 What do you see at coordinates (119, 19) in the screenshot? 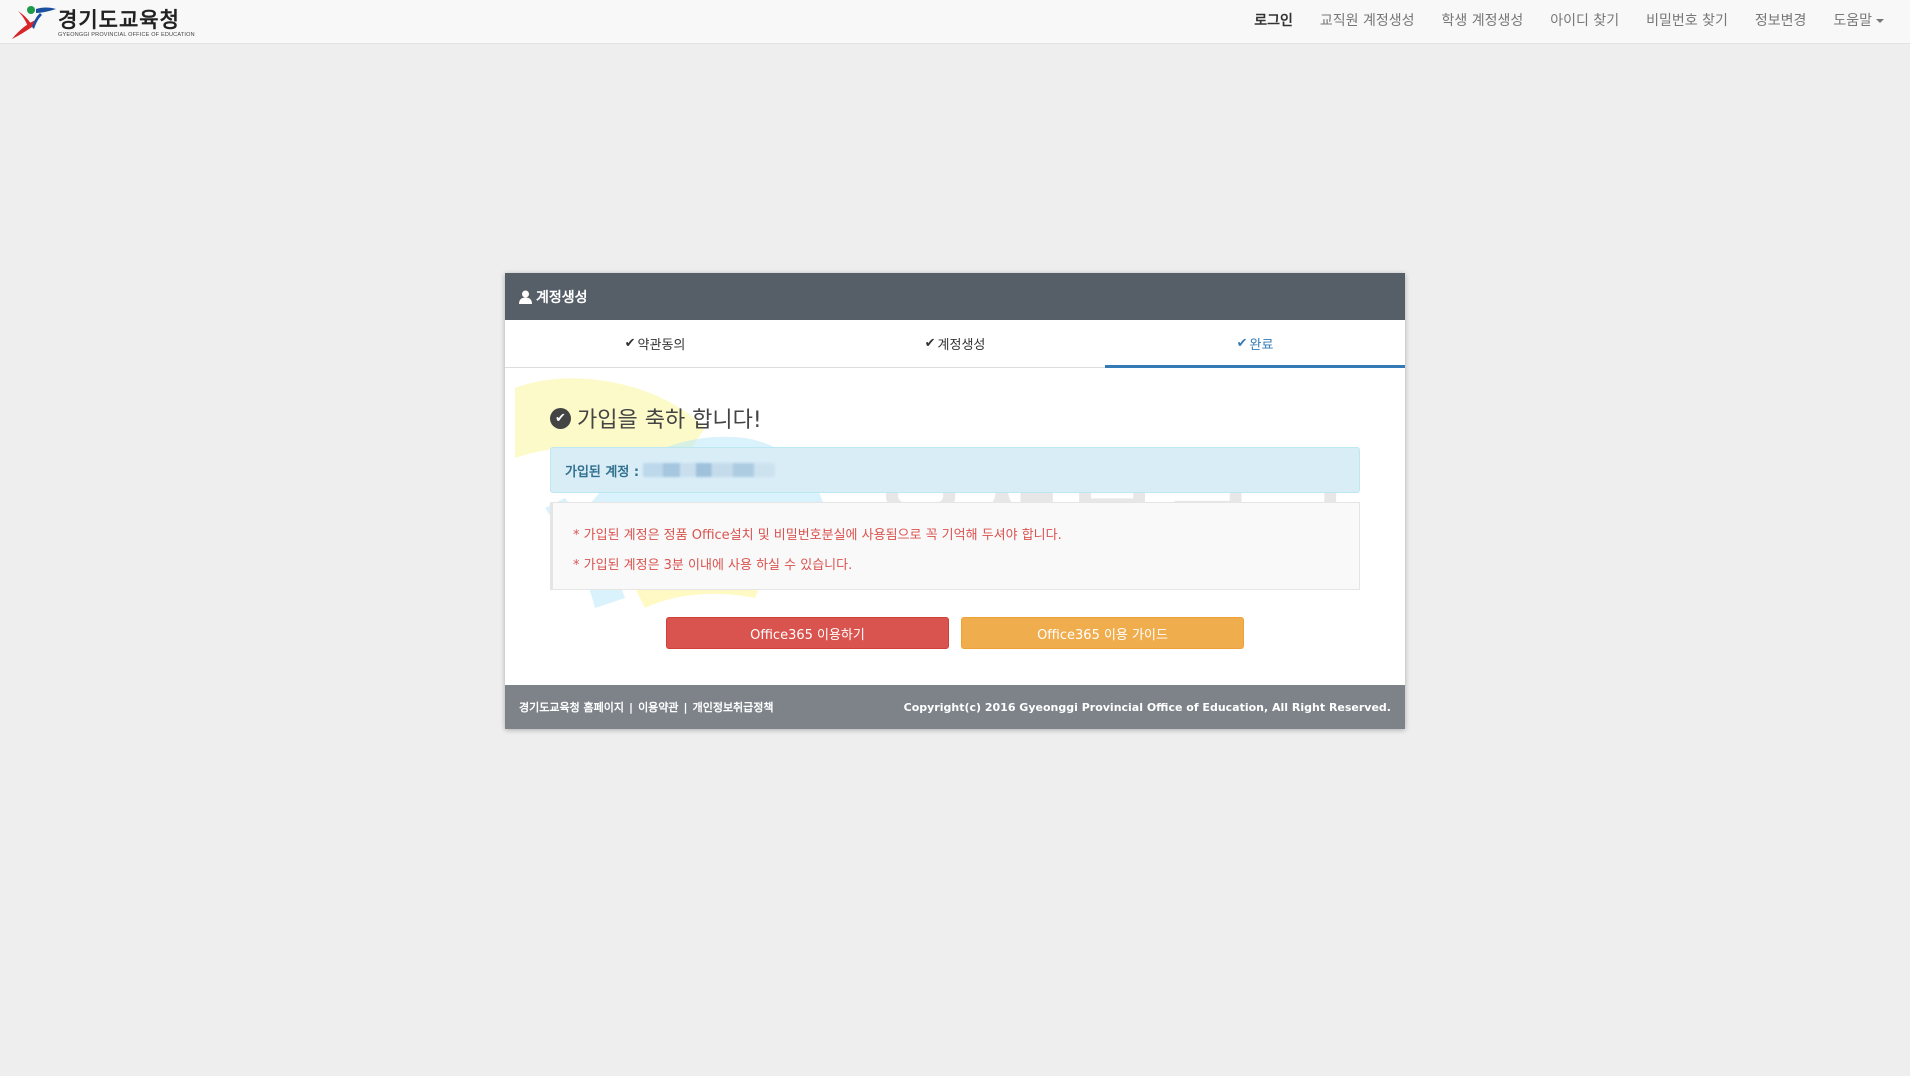
I see `brand-name: 경기도교육청` at bounding box center [119, 19].